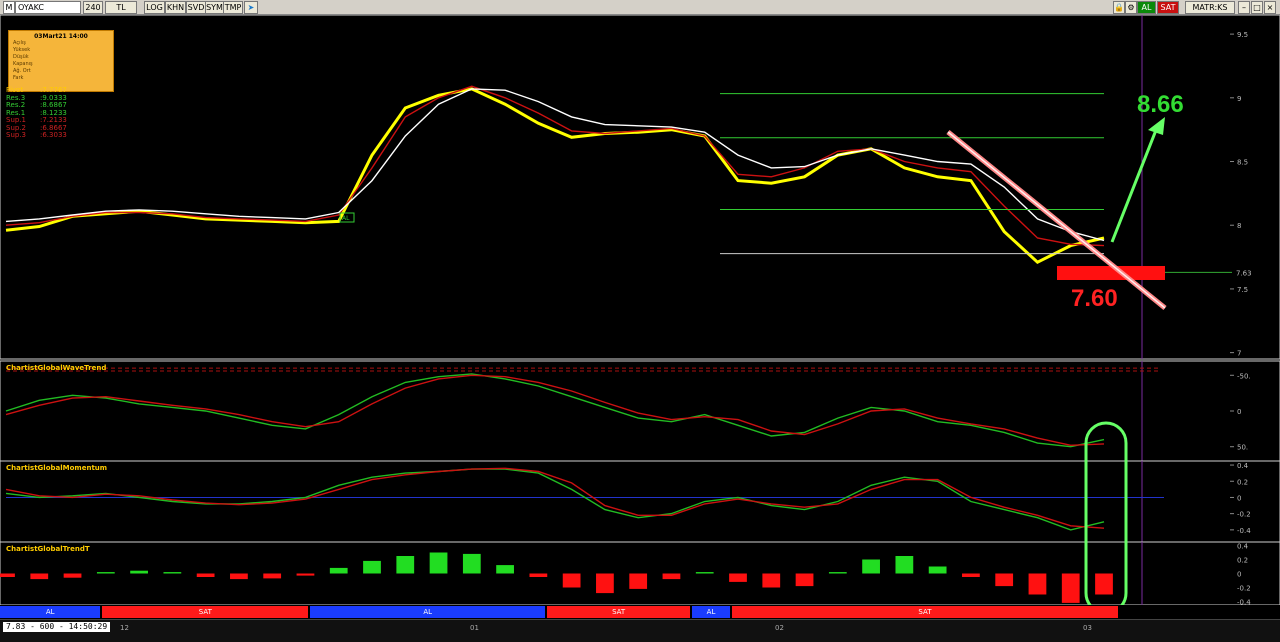  Describe the element at coordinates (154, 7) in the screenshot. I see `log-button: LOG` at that location.